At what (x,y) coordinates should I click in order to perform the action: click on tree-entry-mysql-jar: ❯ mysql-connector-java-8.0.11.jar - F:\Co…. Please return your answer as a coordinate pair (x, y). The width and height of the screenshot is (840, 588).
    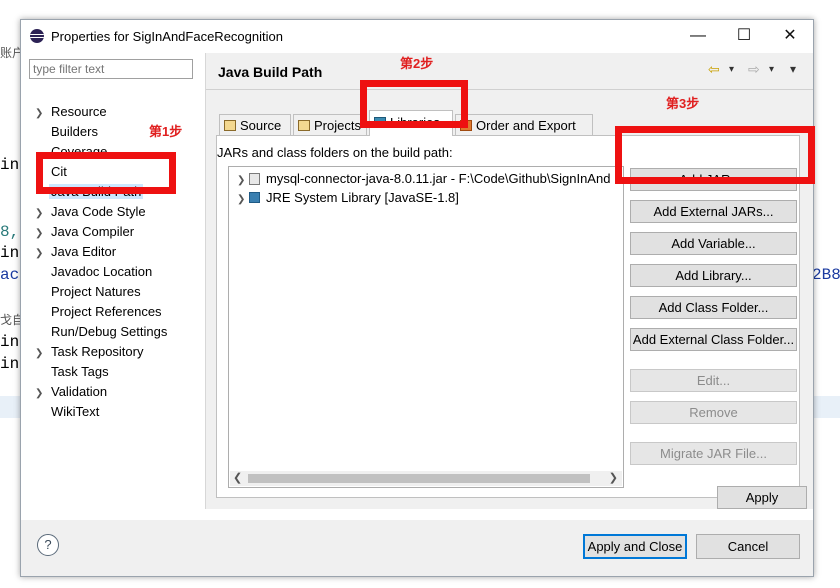
    Looking at the image, I should click on (423, 179).